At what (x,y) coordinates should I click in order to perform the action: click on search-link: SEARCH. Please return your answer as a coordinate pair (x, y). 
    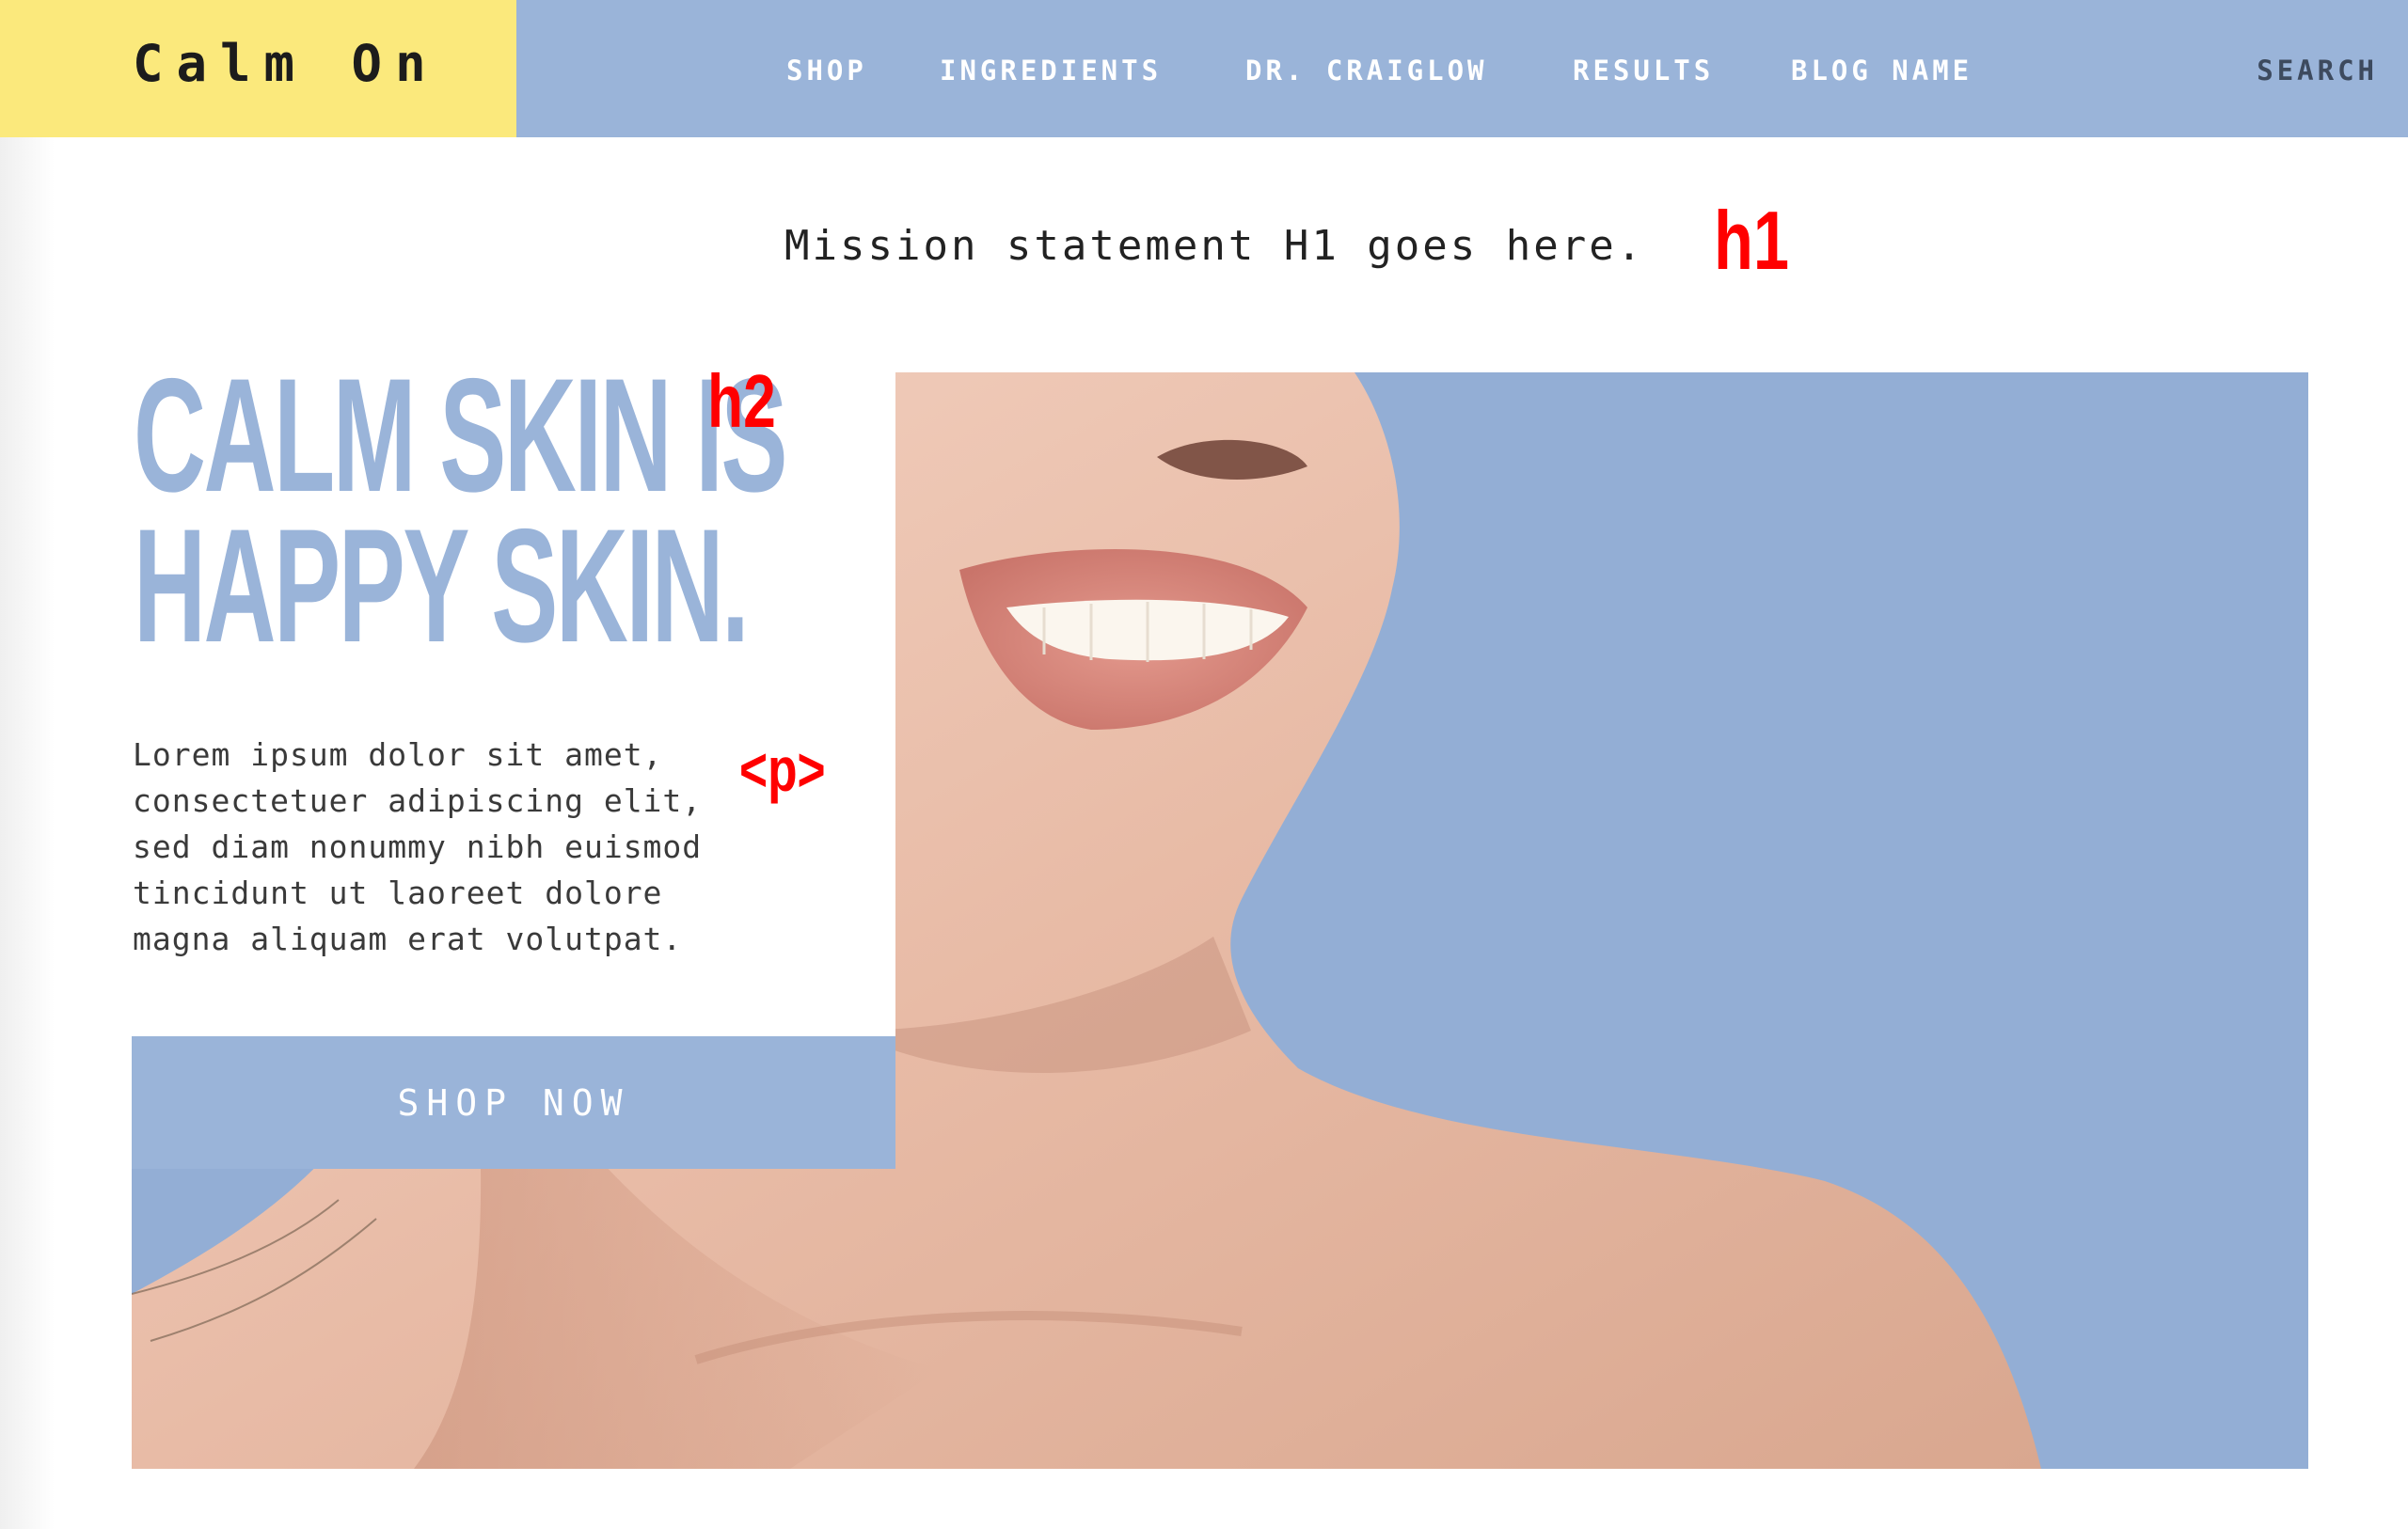
    Looking at the image, I should click on (2317, 71).